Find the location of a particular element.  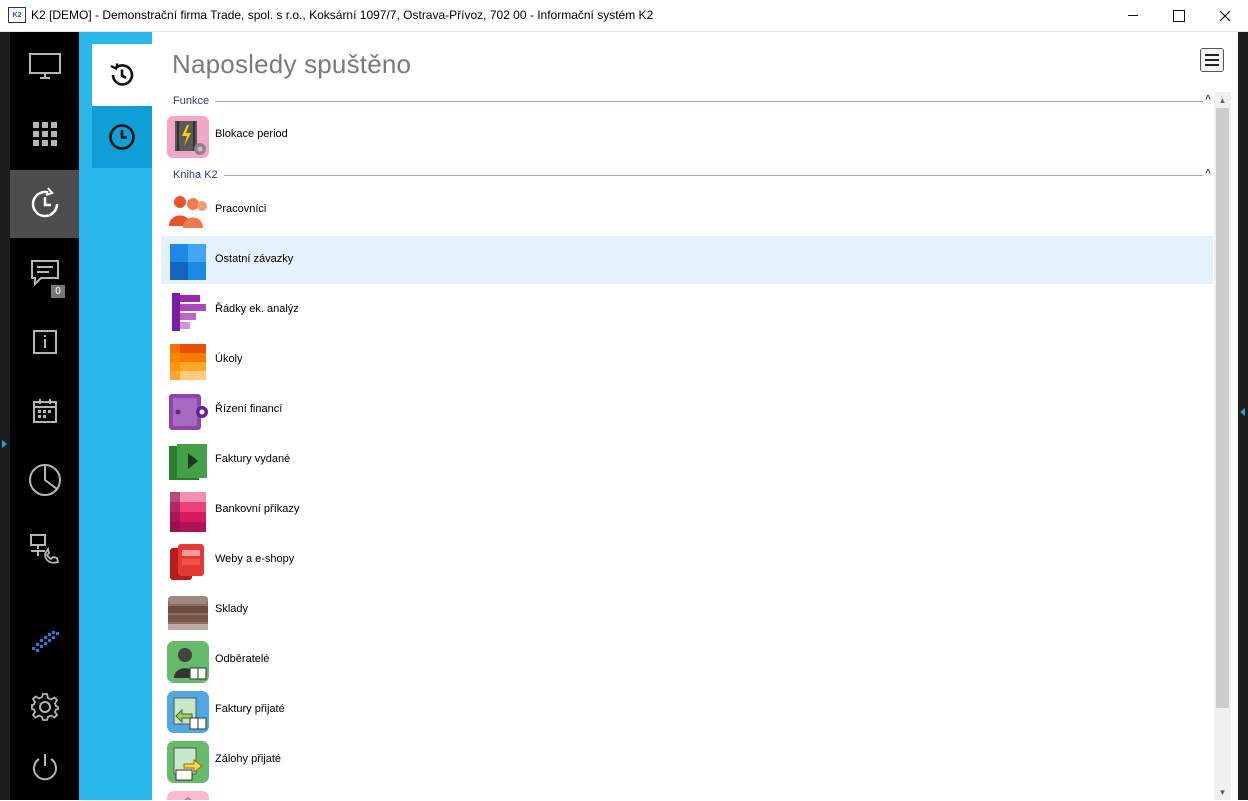

maximize-button is located at coordinates (1179, 15).